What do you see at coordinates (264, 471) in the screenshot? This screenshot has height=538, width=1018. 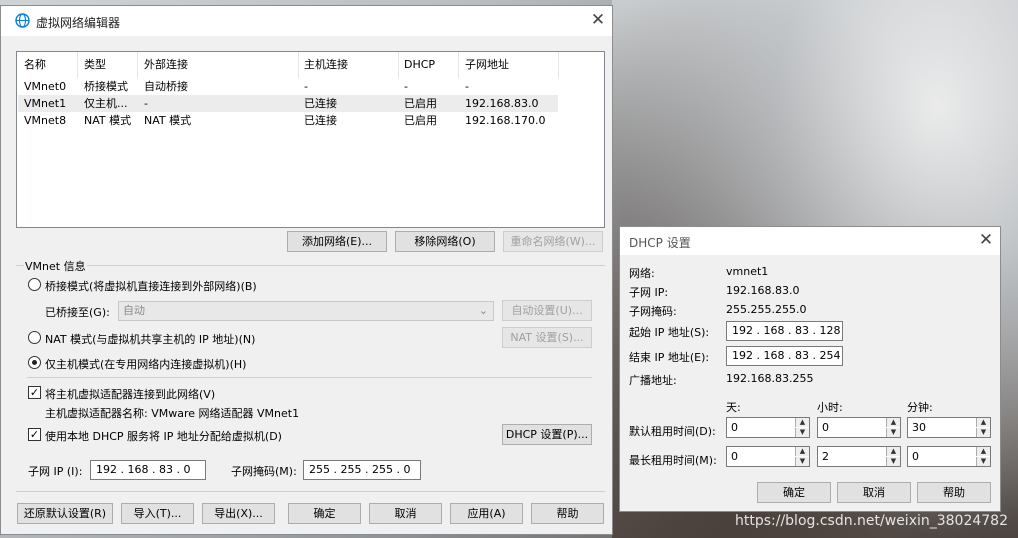 I see `subnet-mask-label: 子网掩码(M):` at bounding box center [264, 471].